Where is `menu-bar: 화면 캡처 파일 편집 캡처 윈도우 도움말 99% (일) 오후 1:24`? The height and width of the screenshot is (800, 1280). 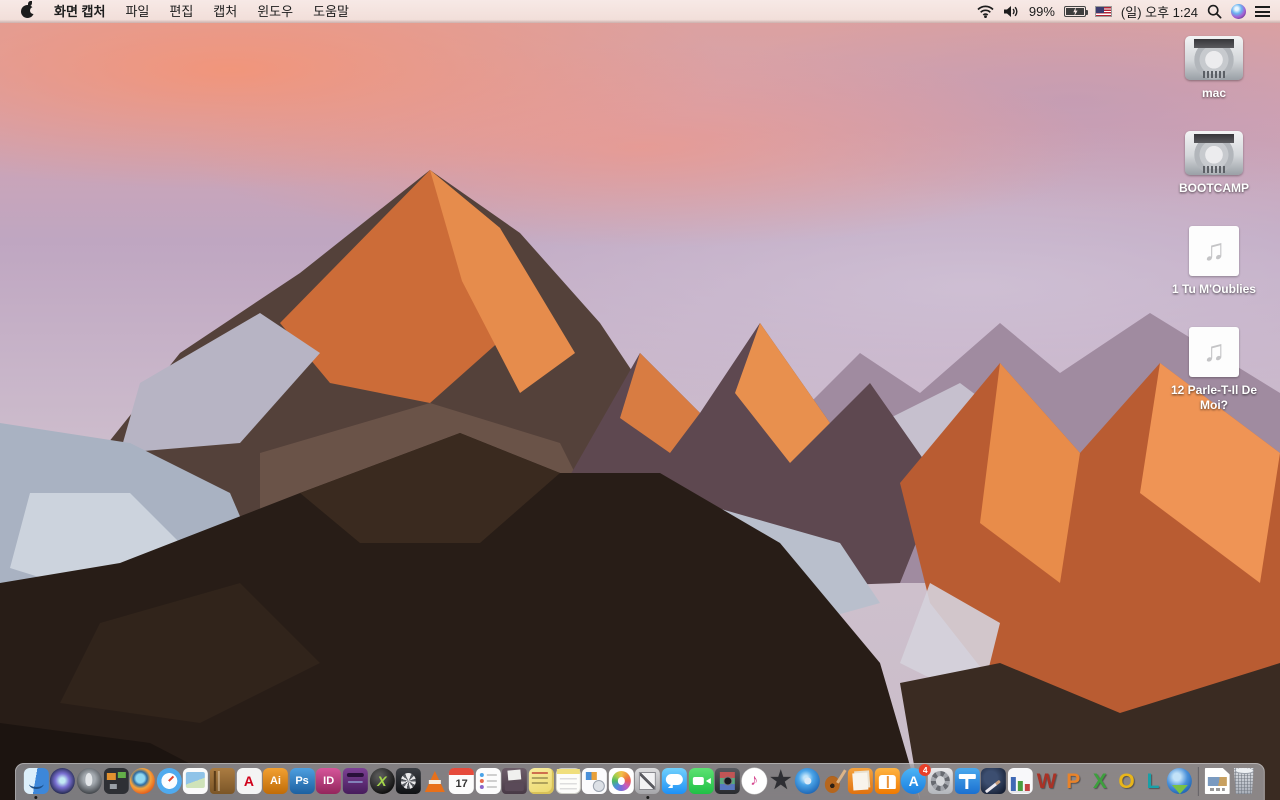 menu-bar: 화면 캡처 파일 편집 캡처 윈도우 도움말 99% (일) 오후 1:24 is located at coordinates (640, 11).